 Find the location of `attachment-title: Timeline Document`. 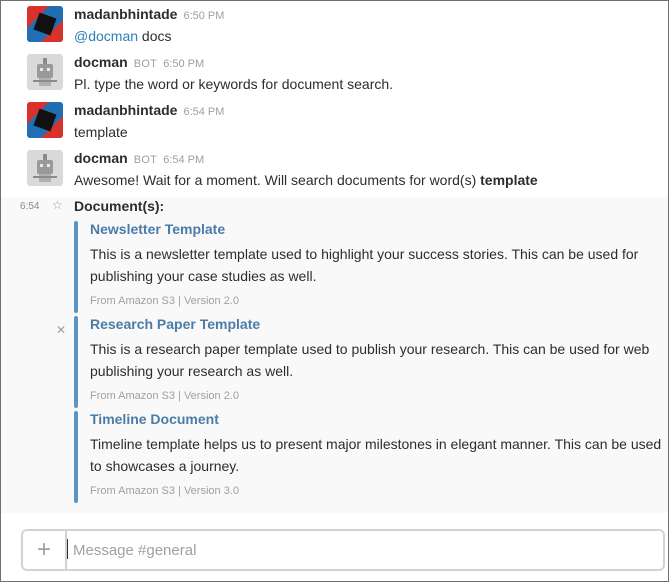

attachment-title: Timeline Document is located at coordinates (154, 419).